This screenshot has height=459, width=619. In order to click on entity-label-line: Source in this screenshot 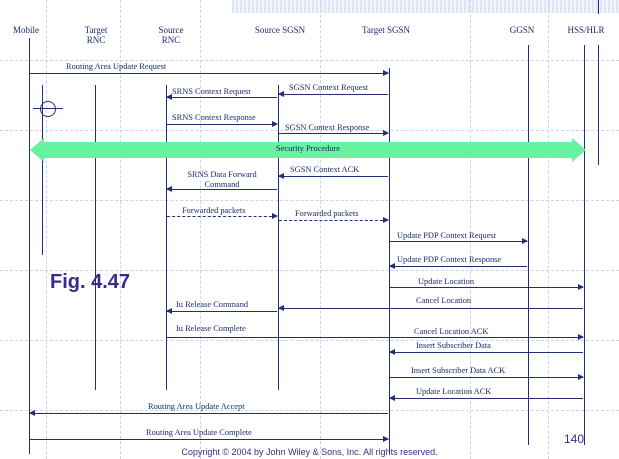, I will do `click(171, 30)`.